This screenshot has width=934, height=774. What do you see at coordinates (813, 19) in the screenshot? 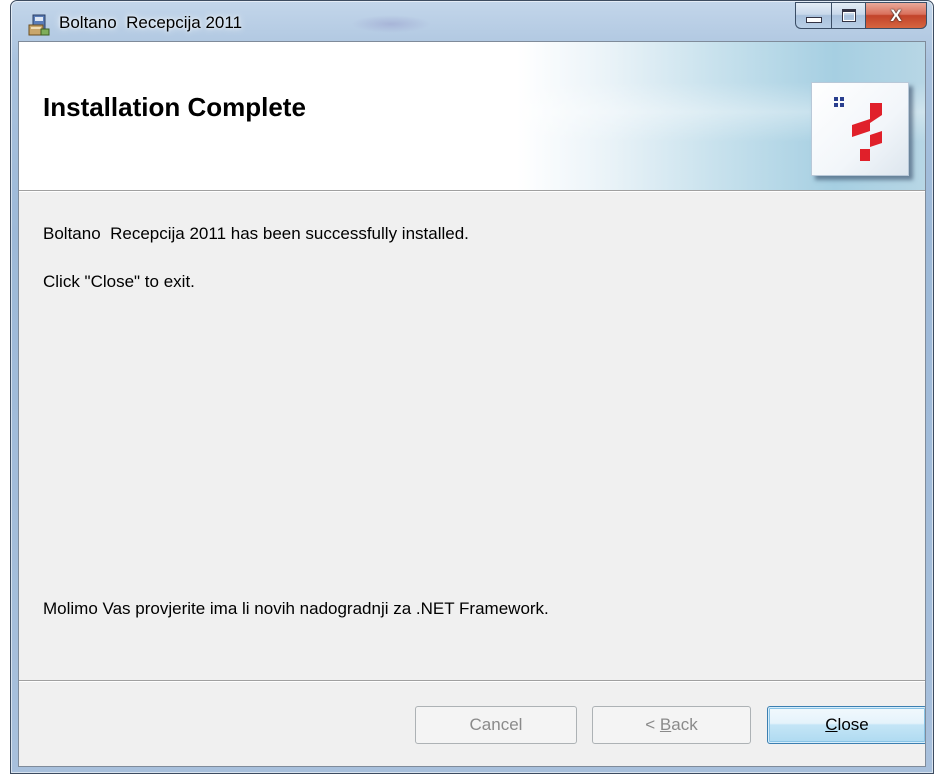
I see `minimize-icon` at bounding box center [813, 19].